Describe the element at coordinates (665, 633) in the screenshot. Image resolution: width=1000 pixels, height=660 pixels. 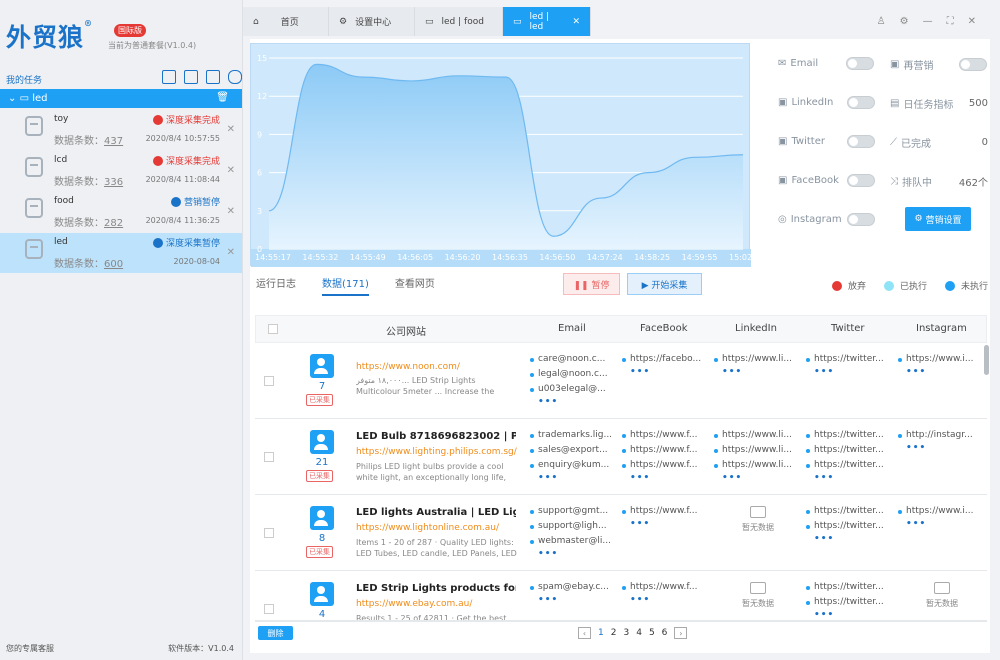
I see `page-6: 6` at that location.